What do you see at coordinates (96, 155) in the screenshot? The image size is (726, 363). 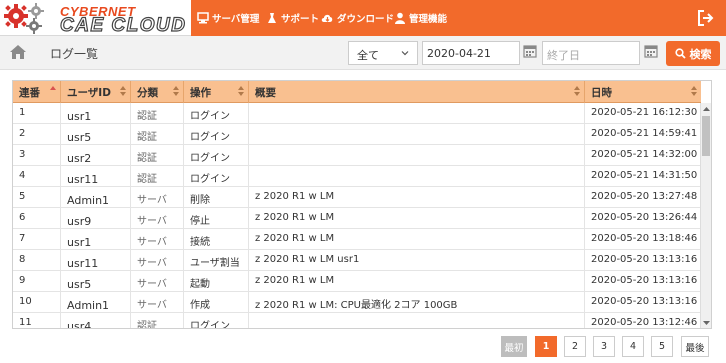 I see `cell-user-id: usr2` at bounding box center [96, 155].